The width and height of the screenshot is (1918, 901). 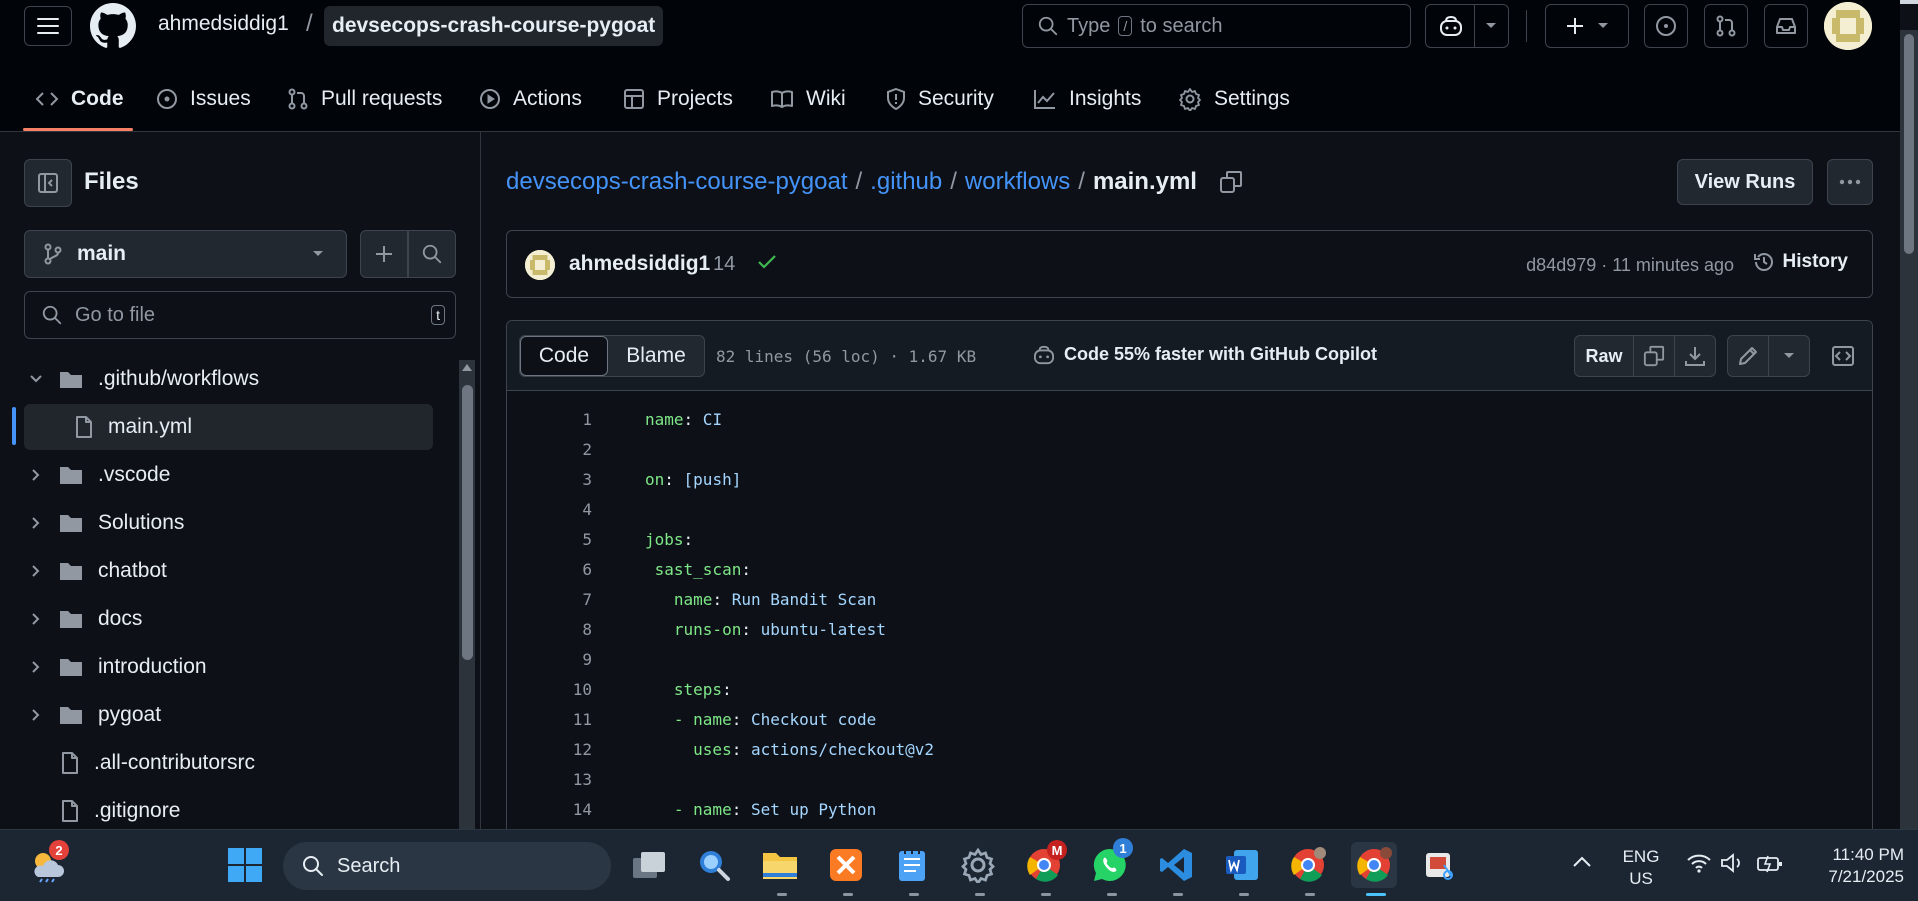 I want to click on taskbar-app-xampp, so click(x=846, y=865).